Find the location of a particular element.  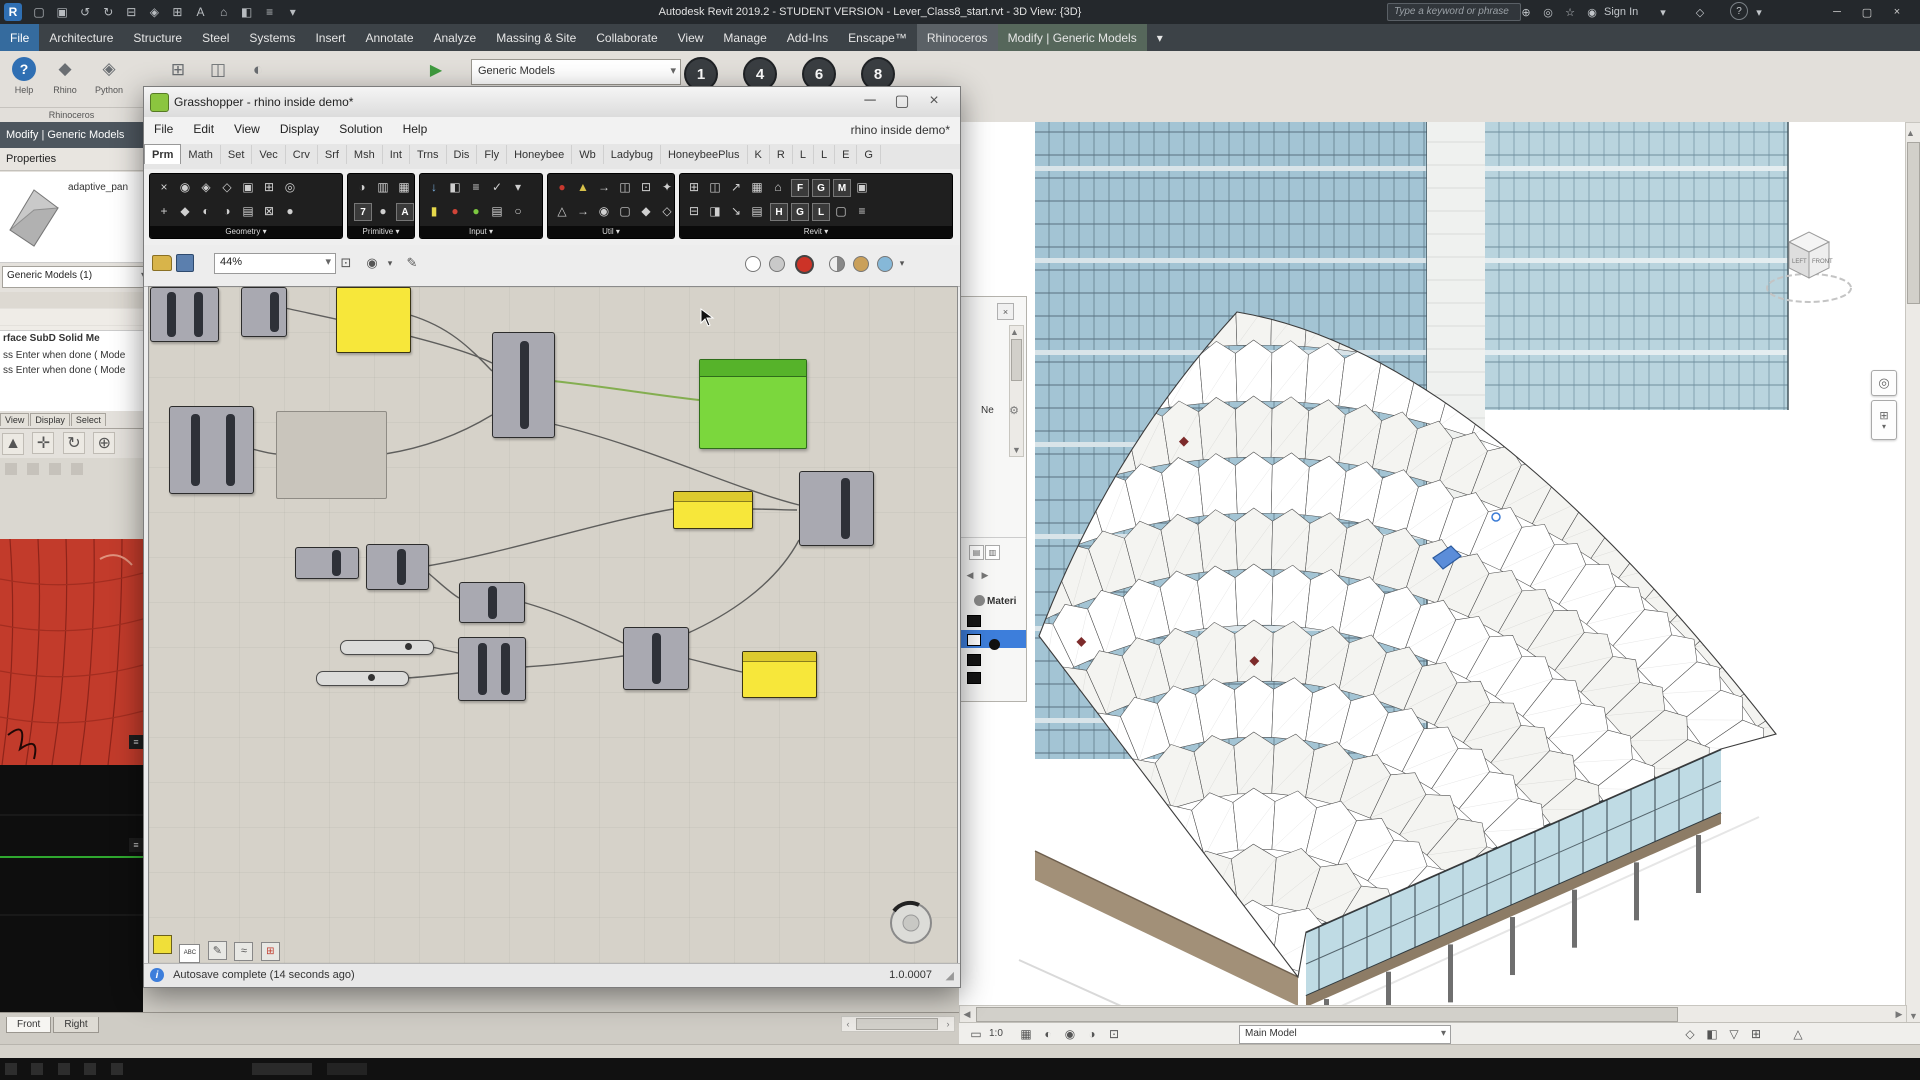

gh-tab-trns: Trns is located at coordinates (428, 154).